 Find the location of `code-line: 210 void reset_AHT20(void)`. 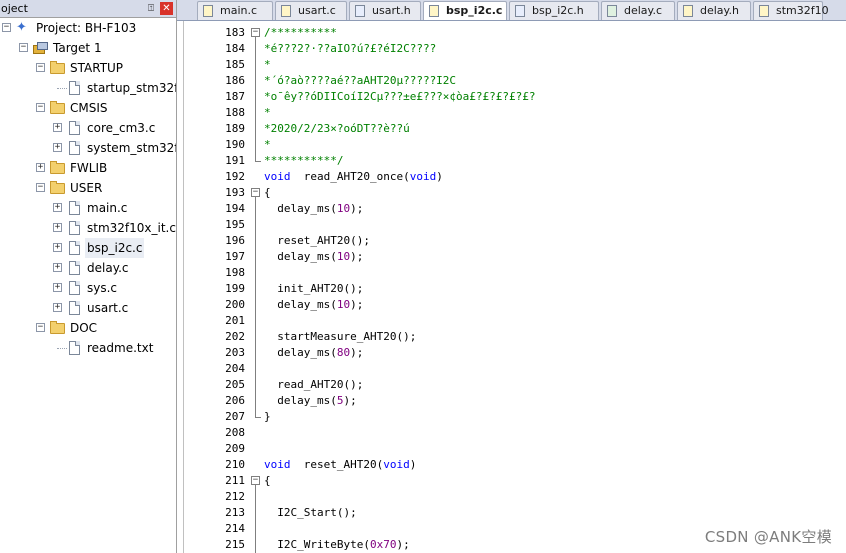

code-line: 210 void reset_AHT20(void) is located at coordinates (511, 465).